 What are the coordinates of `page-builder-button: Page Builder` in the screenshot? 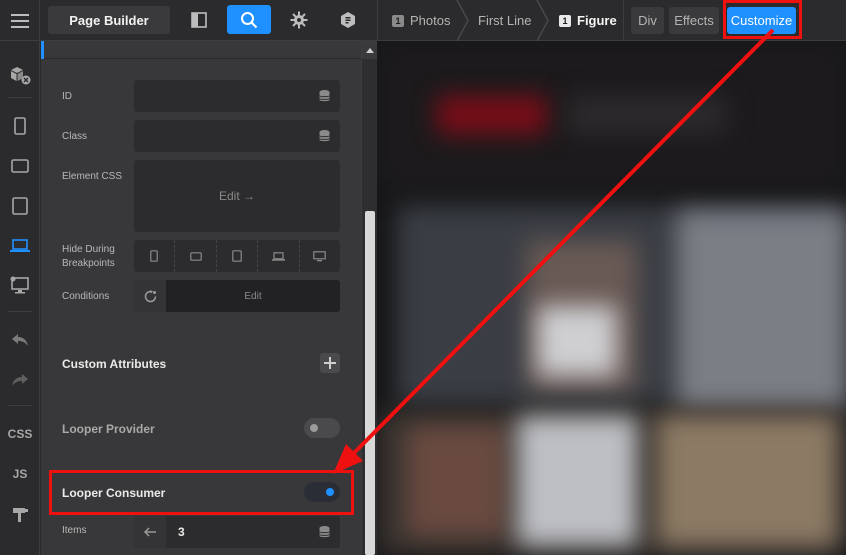 It's located at (109, 20).